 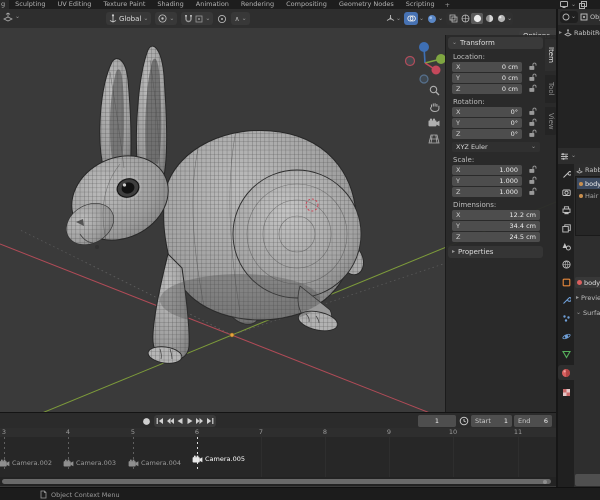 I want to click on properties-tab-material, so click(x=566, y=372).